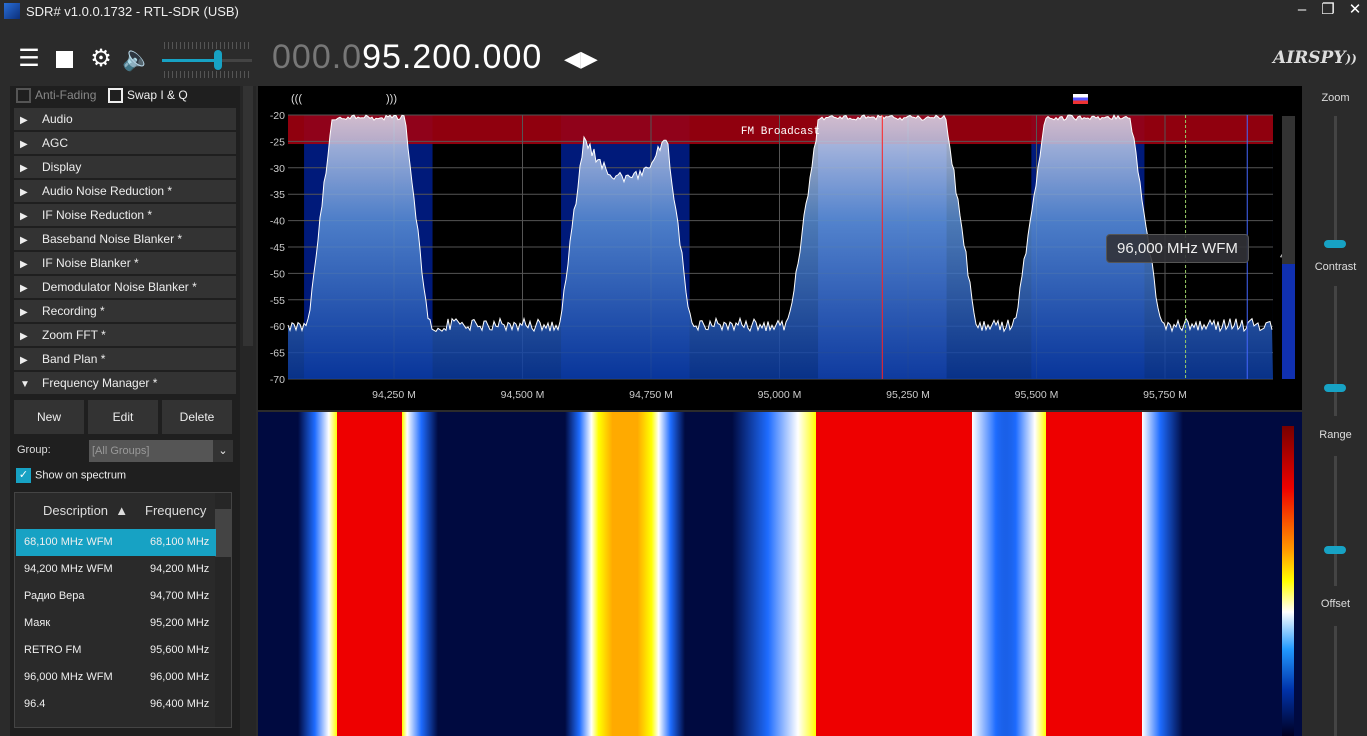 This screenshot has height=736, width=1367. Describe the element at coordinates (116, 596) in the screenshot. I see `list-item: Радио Вера 94,700 MHz` at that location.